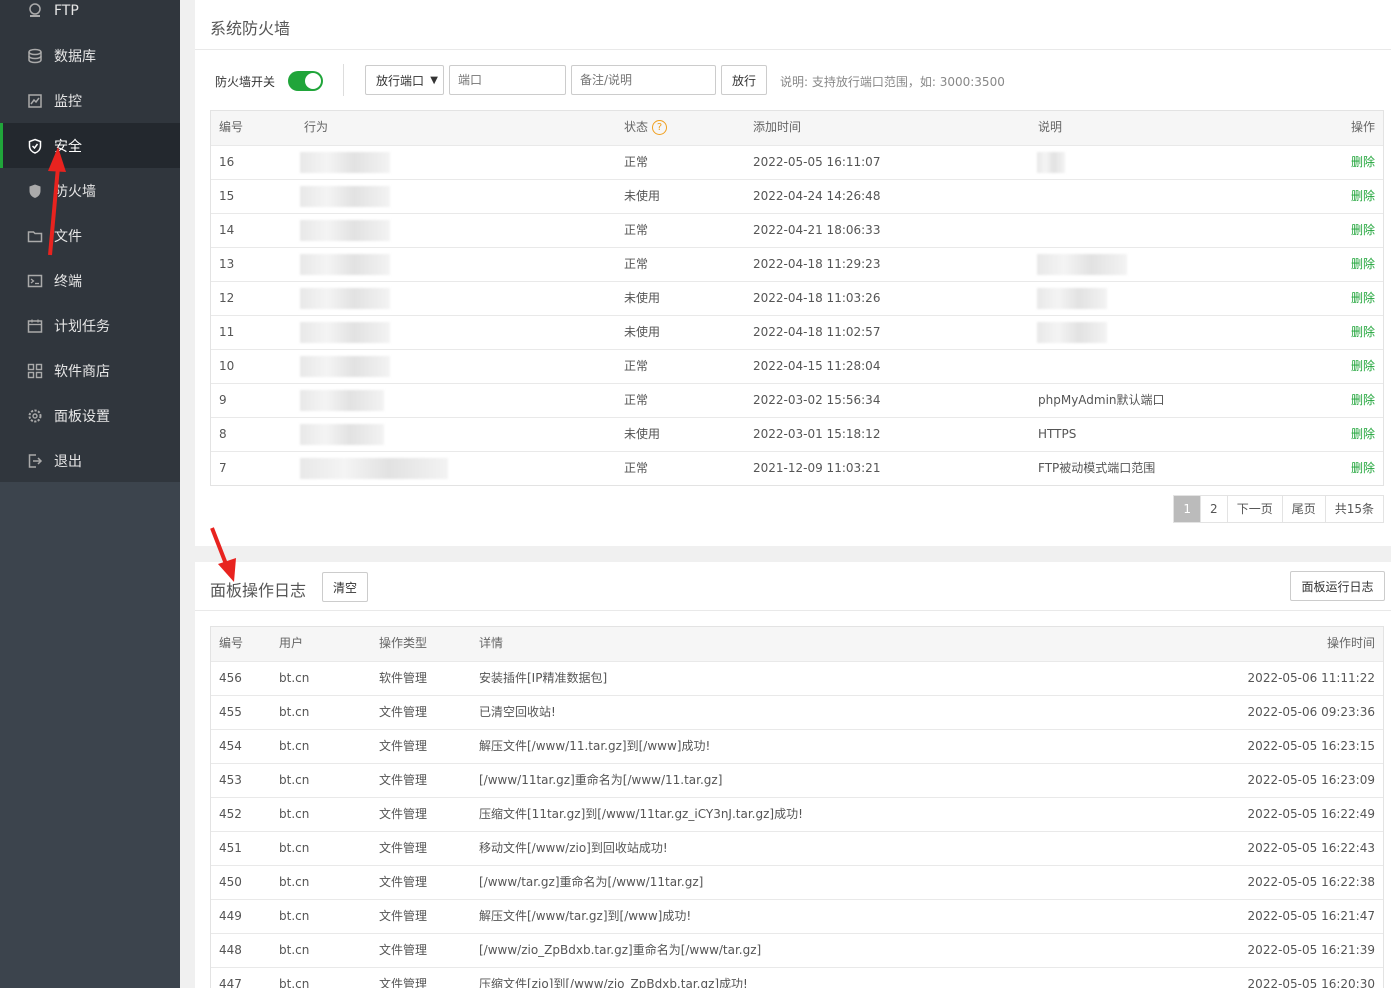 The height and width of the screenshot is (988, 1391). Describe the element at coordinates (1311, 780) in the screenshot. I see `log-time: 2022-05-05 16:23:09` at that location.